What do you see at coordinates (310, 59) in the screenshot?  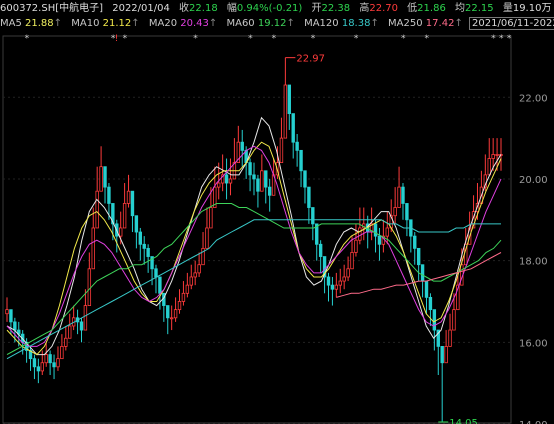 I see `annotation-label: 22.97` at bounding box center [310, 59].